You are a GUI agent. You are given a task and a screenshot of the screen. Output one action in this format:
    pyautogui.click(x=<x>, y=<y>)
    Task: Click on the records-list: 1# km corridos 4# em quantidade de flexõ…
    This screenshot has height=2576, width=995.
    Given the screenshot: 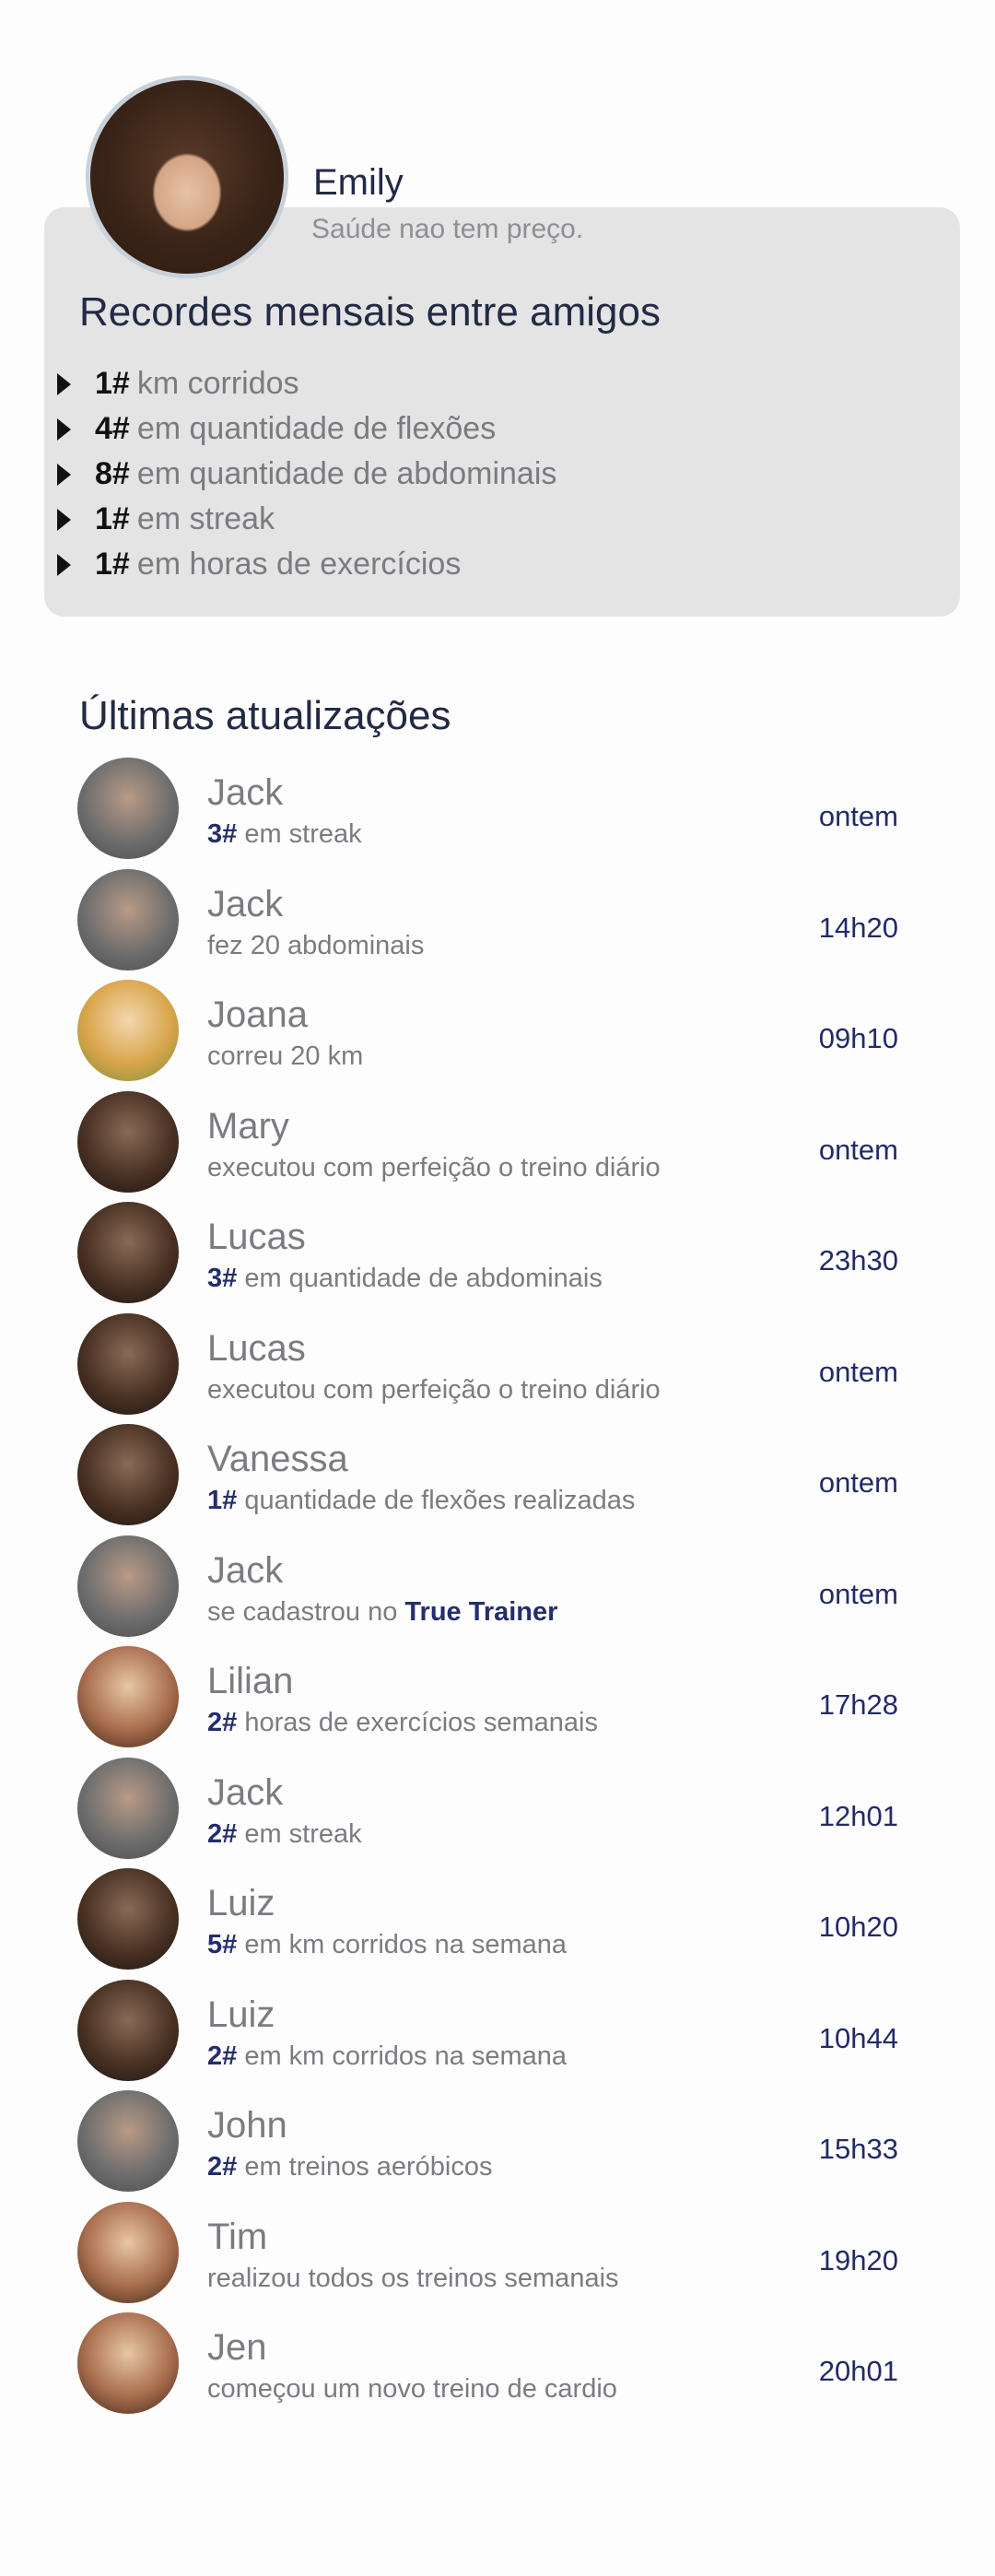 What is the action you would take?
    pyautogui.click(x=306, y=474)
    